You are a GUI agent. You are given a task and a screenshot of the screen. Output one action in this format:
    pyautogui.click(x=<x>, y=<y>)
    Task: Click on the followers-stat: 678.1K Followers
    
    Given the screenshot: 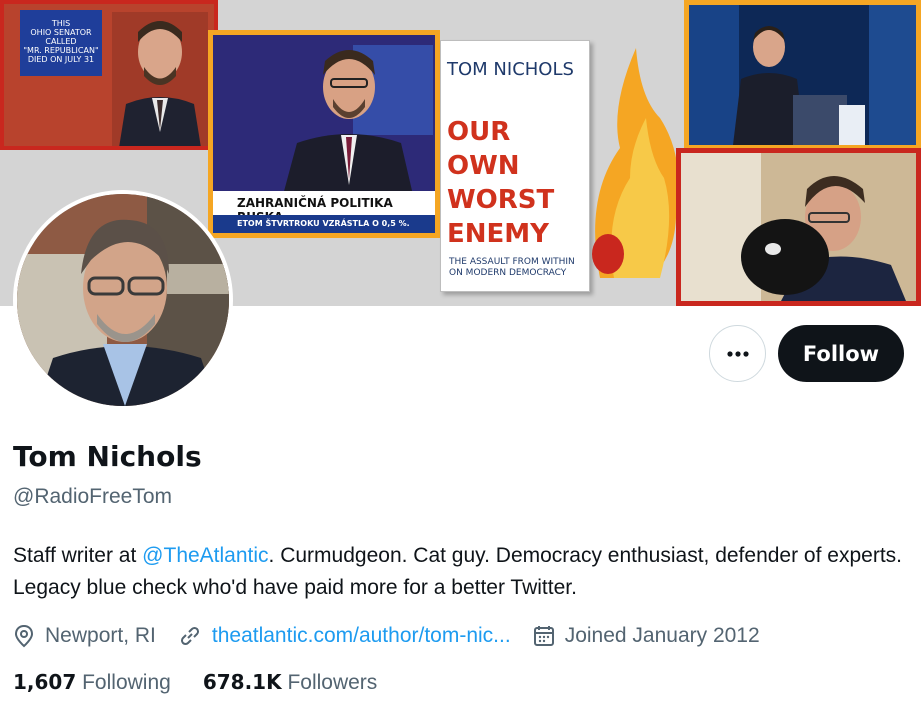 What is the action you would take?
    pyautogui.click(x=290, y=682)
    